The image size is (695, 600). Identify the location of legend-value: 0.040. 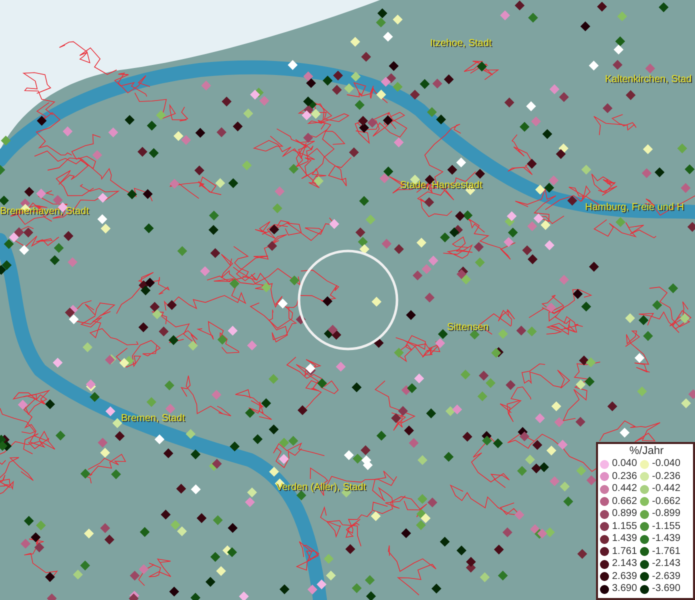
(625, 464).